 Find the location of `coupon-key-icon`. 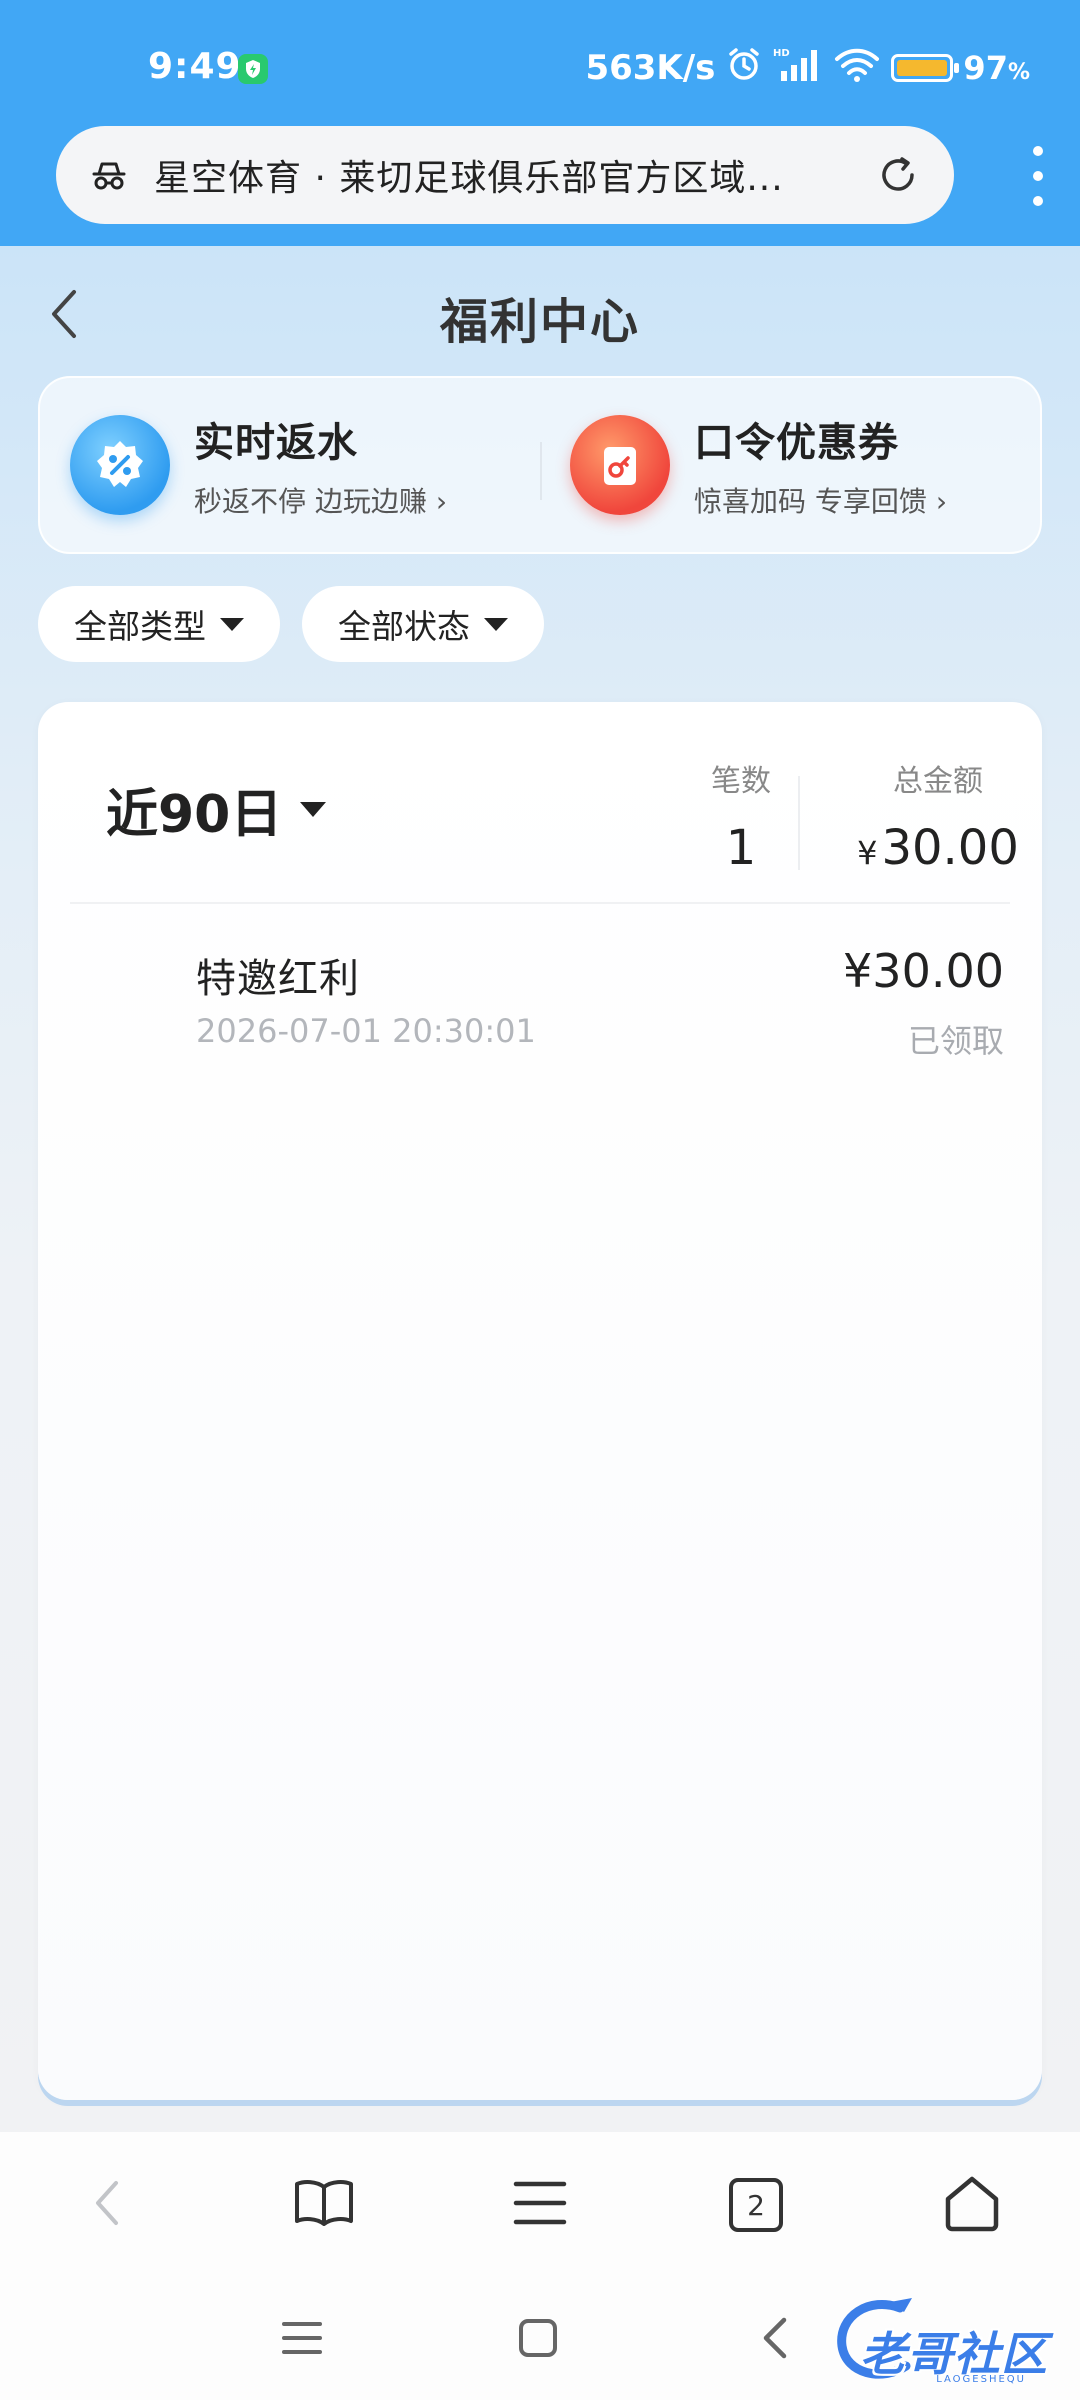

coupon-key-icon is located at coordinates (620, 465).